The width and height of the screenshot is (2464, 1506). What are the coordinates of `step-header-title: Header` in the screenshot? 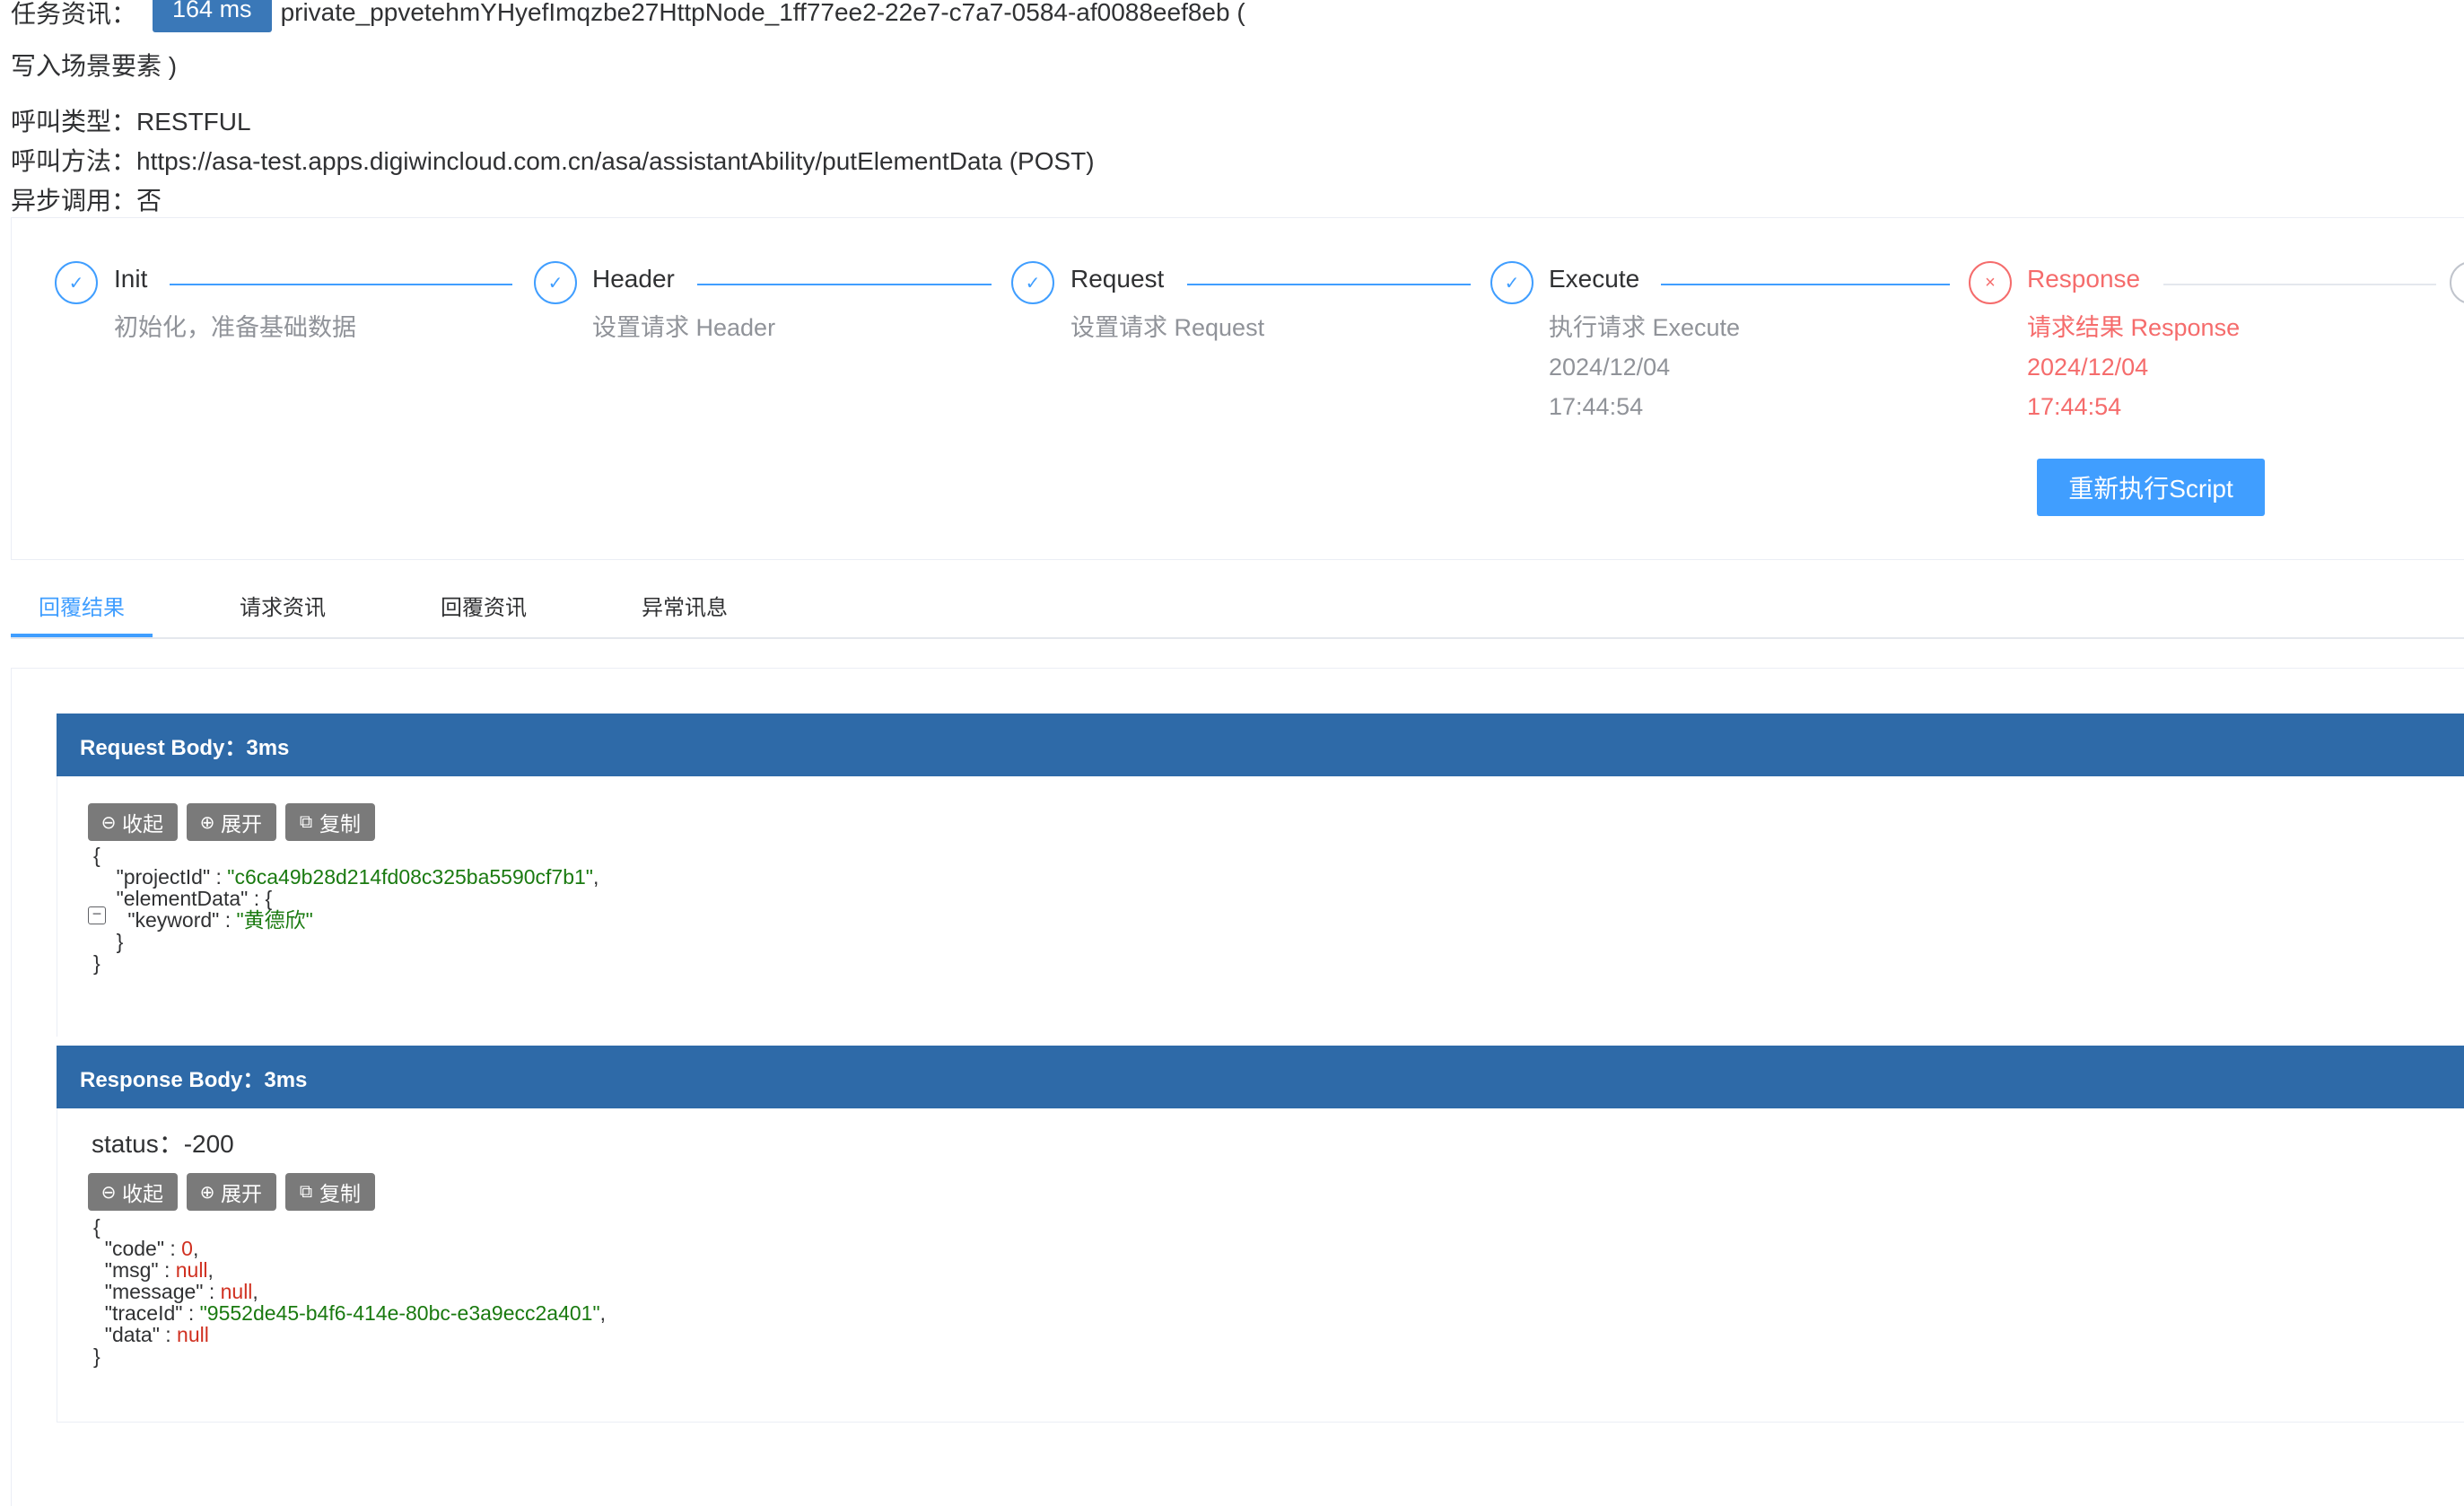 It's located at (633, 279).